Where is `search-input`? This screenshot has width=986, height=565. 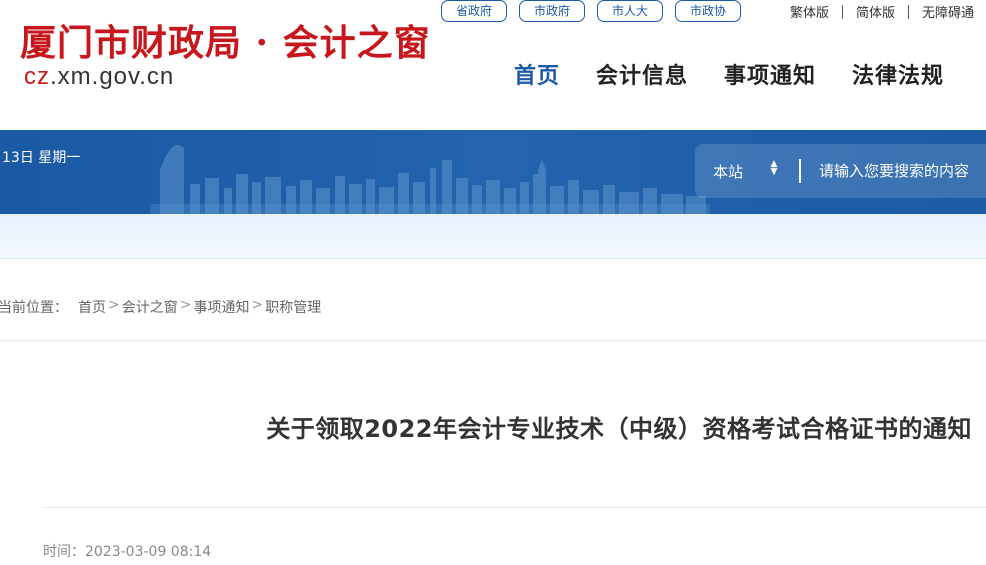 search-input is located at coordinates (902, 171).